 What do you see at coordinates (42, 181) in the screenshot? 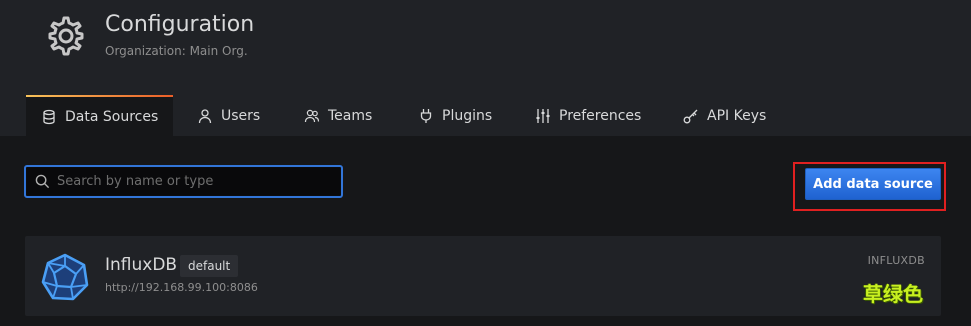
I see `search-icon` at bounding box center [42, 181].